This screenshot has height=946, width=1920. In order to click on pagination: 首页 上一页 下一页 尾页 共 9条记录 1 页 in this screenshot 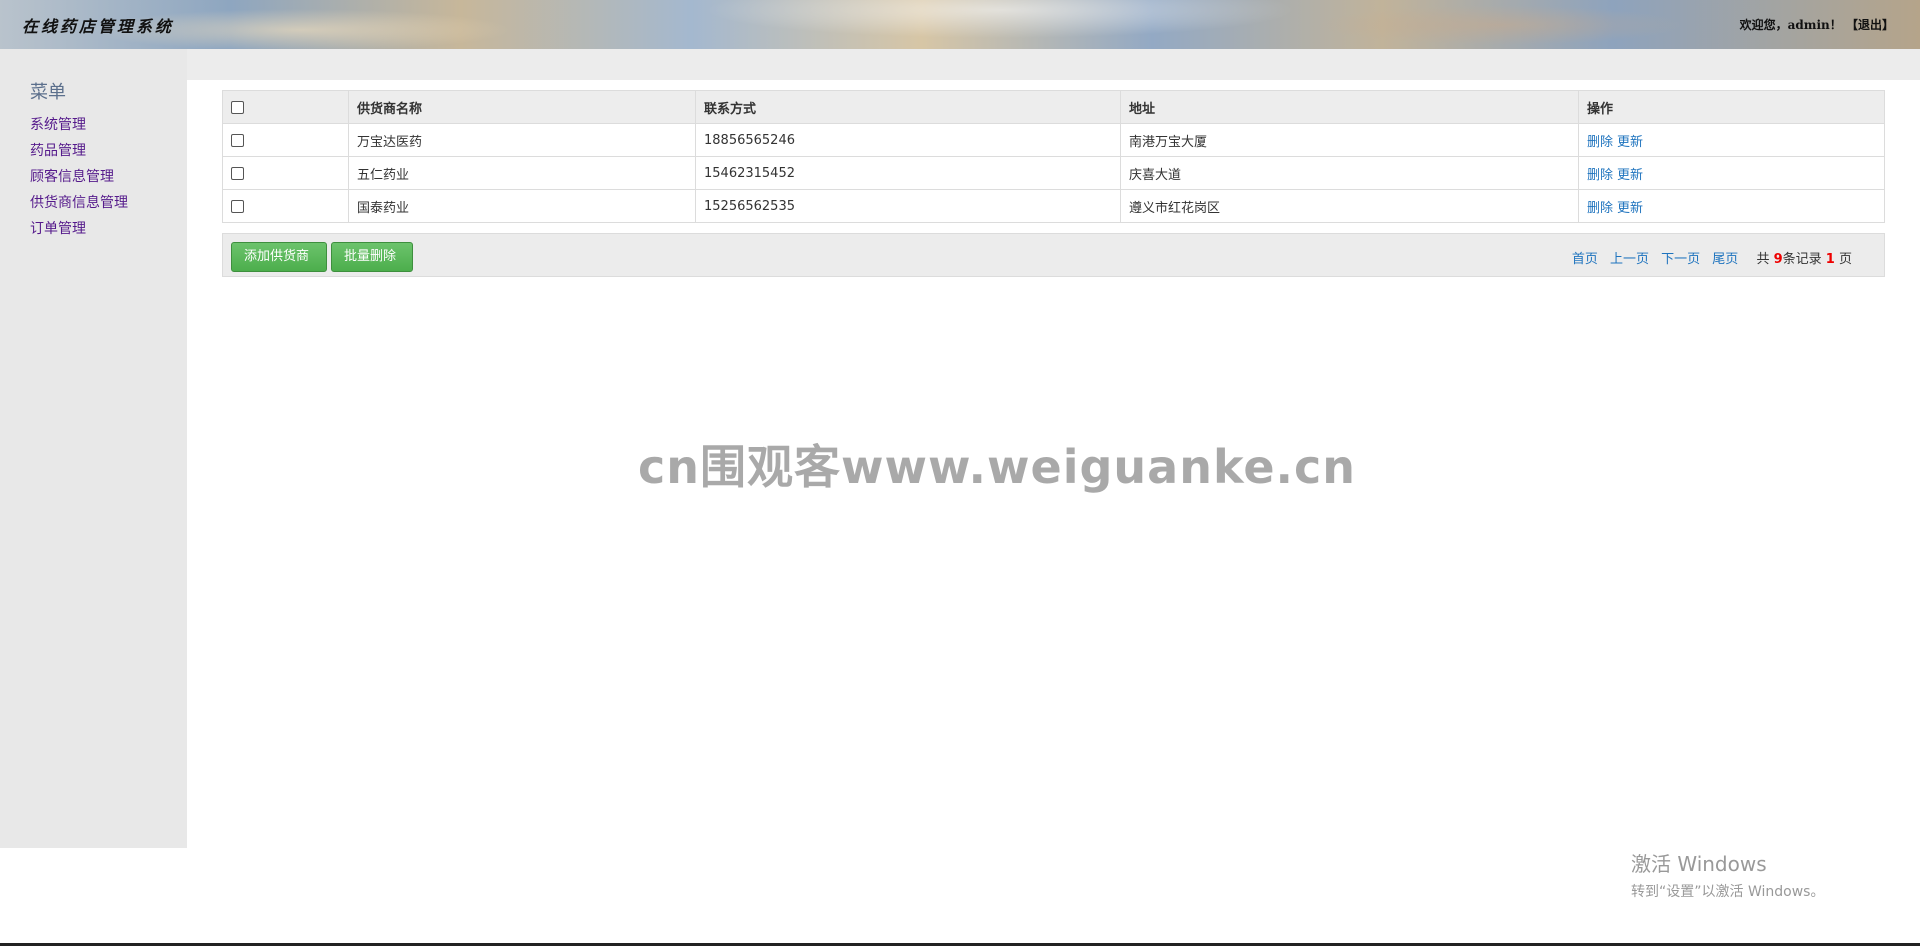, I will do `click(1708, 257)`.